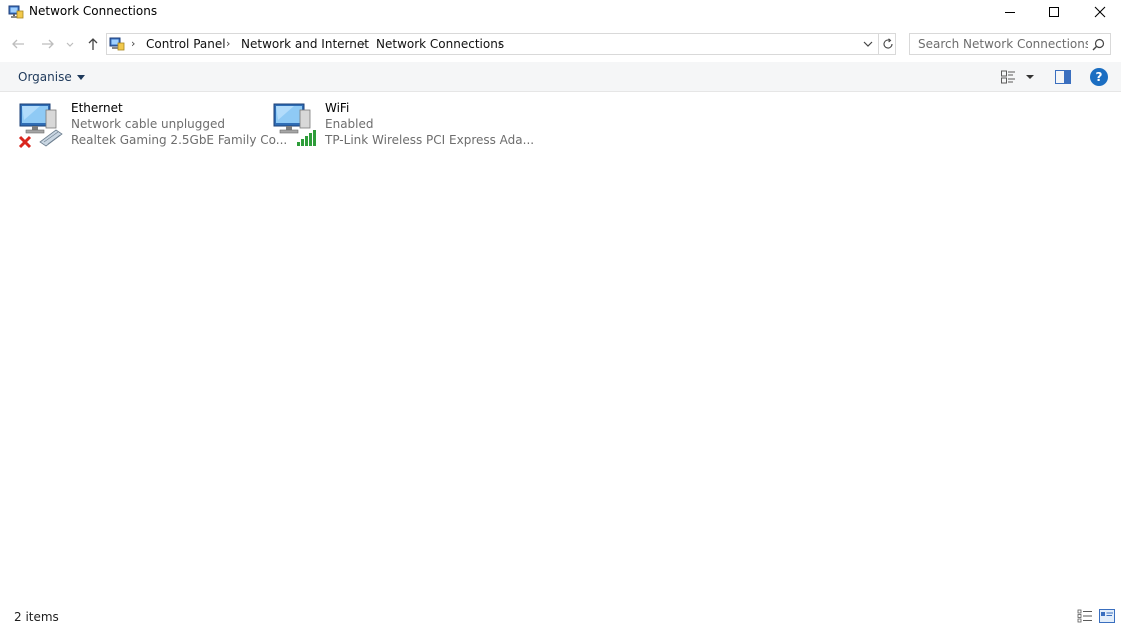 The image size is (1121, 625). What do you see at coordinates (16, 12) in the screenshot?
I see `network-connections-app-icon` at bounding box center [16, 12].